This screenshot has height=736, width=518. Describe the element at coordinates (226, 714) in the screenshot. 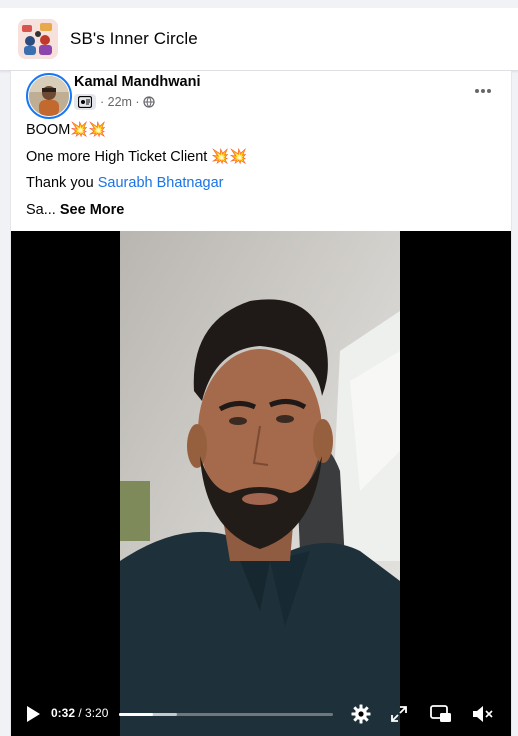

I see `progress-bar` at that location.